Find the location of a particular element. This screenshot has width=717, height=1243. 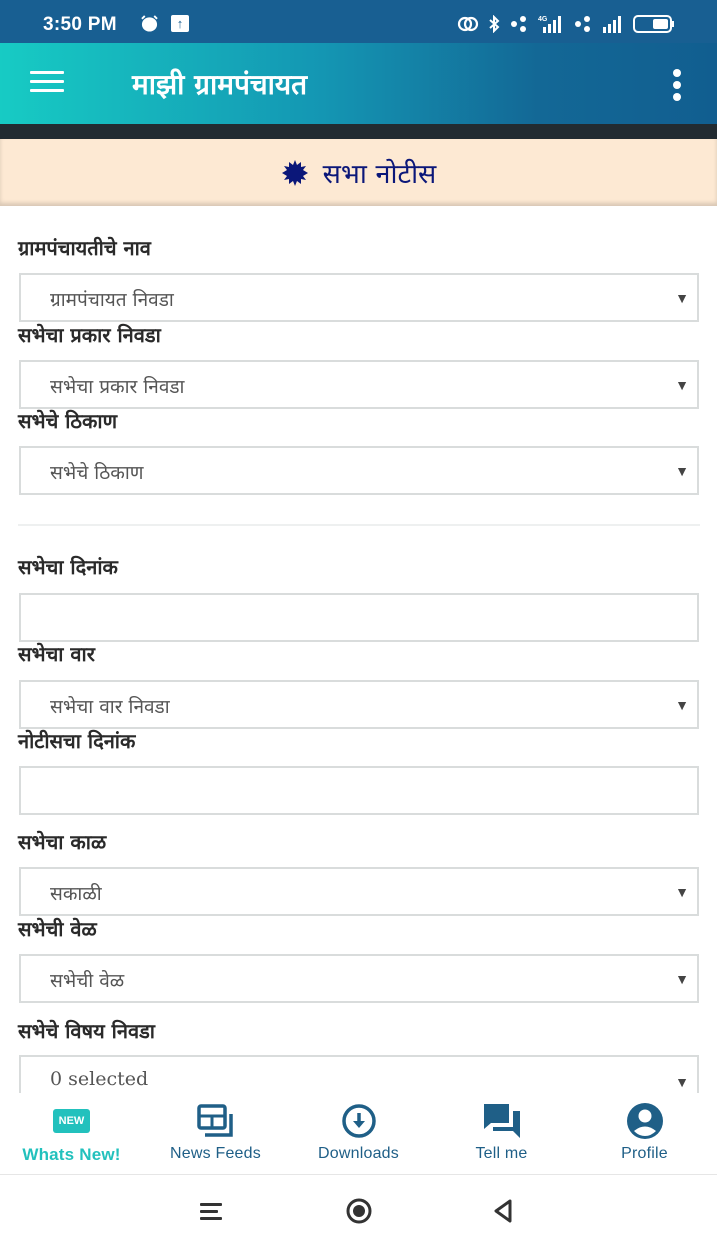

meeting-subjects-value: 0 selected is located at coordinates (99, 1079).